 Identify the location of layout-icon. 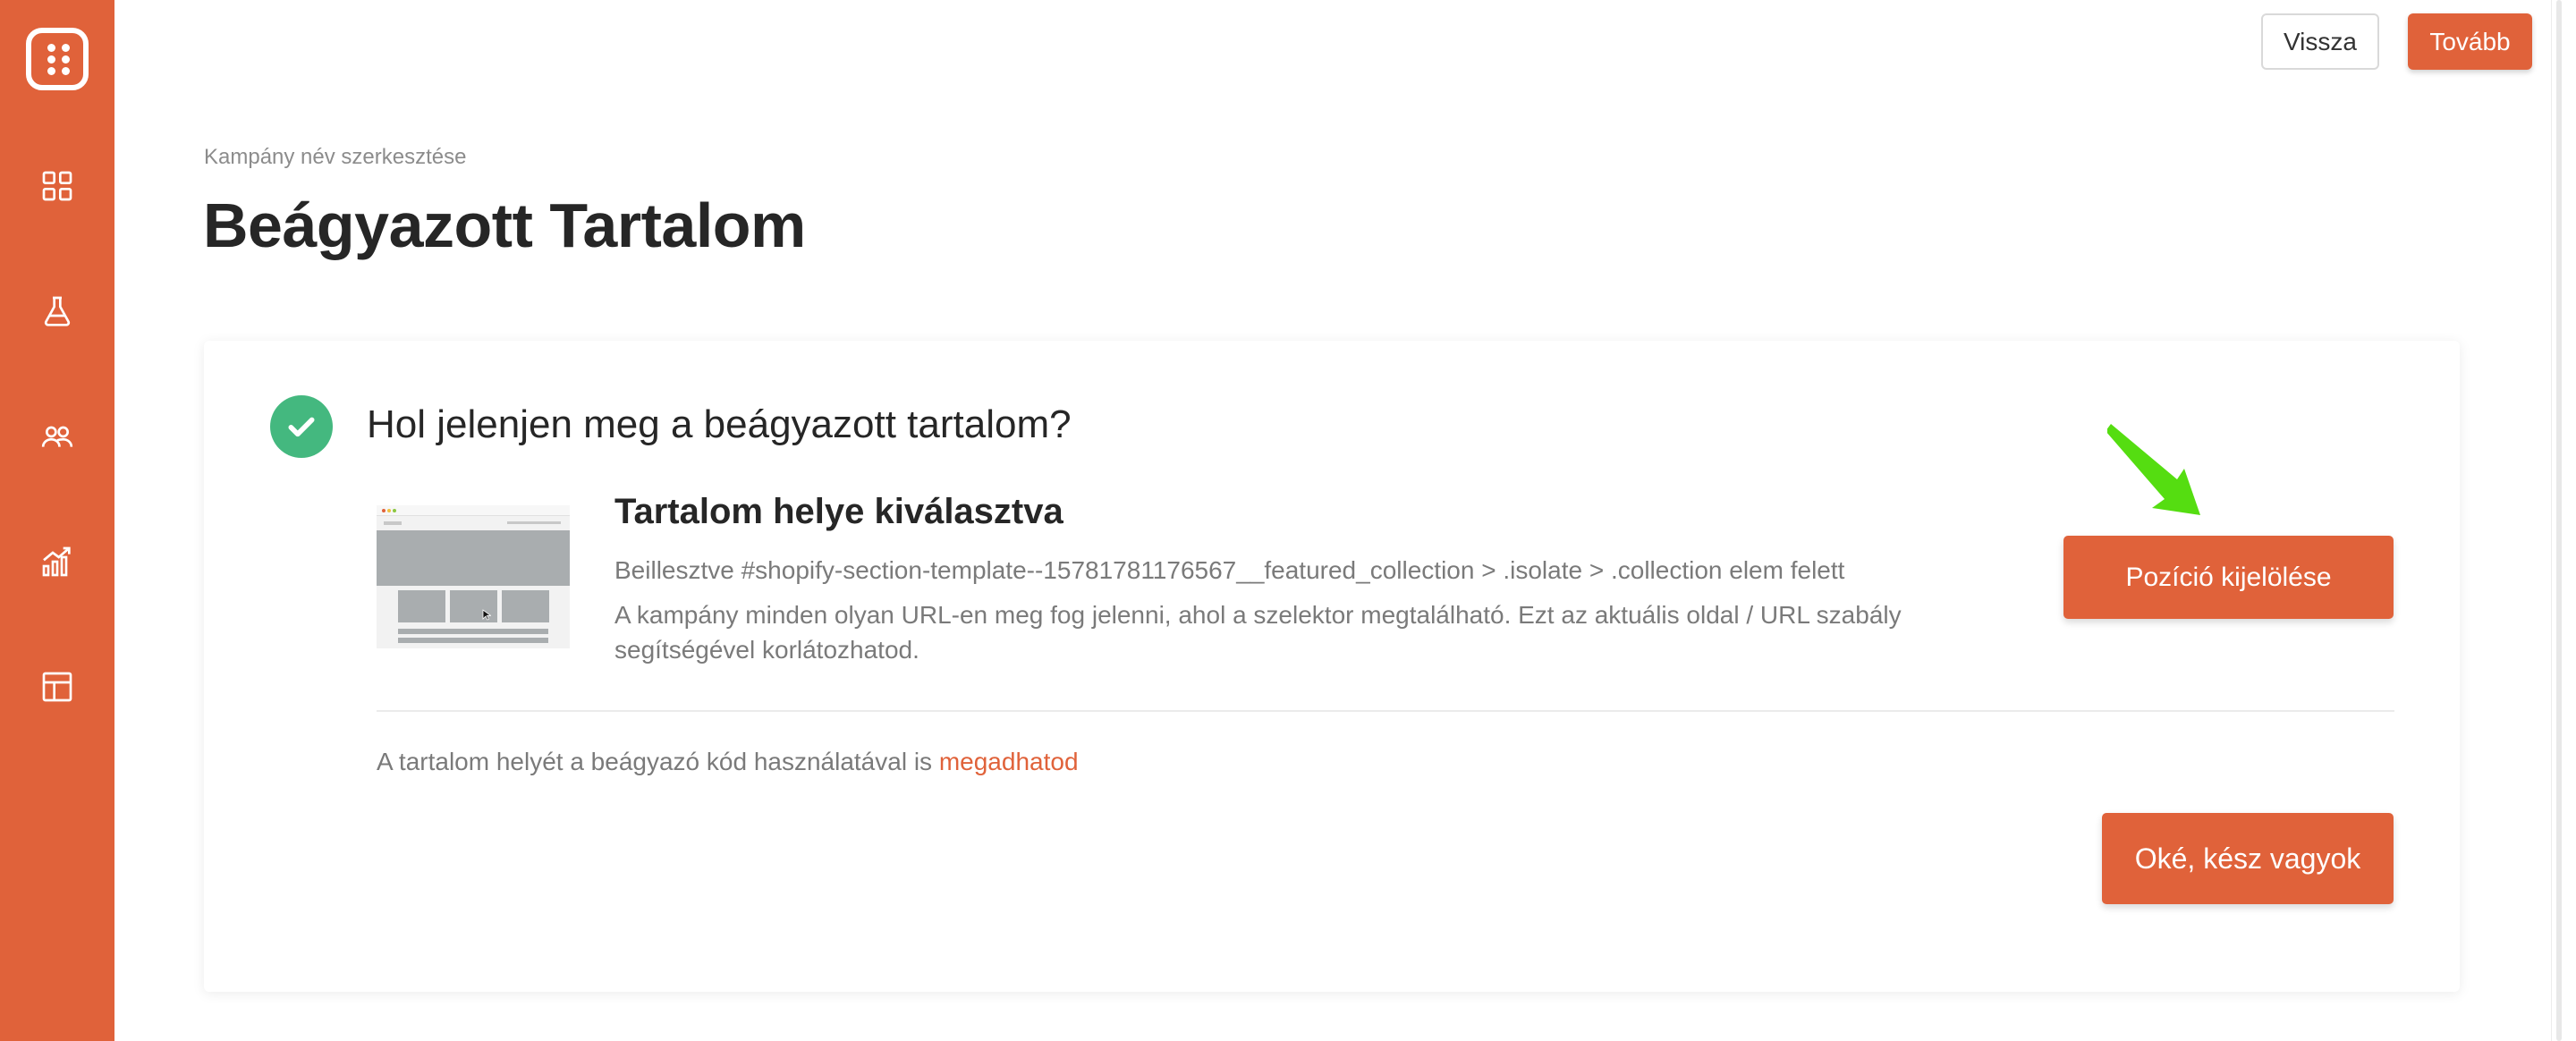
(57, 687).